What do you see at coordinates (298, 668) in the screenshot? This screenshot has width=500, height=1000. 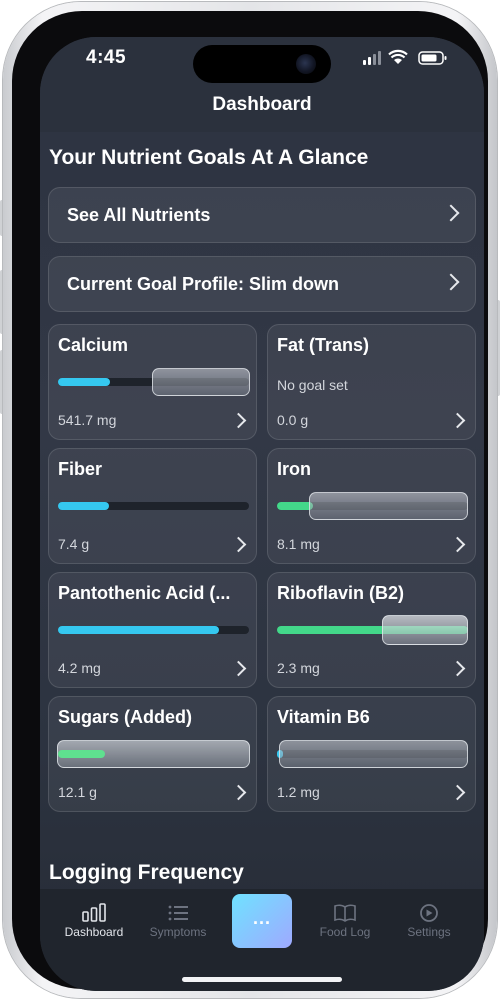 I see `nutrient-amount: 2.3 mg` at bounding box center [298, 668].